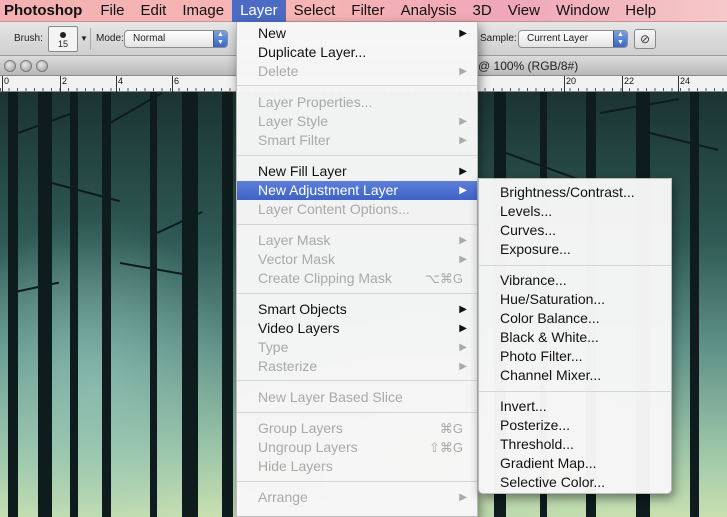 The height and width of the screenshot is (517, 727). What do you see at coordinates (685, 81) in the screenshot?
I see `ruler-label: 24` at bounding box center [685, 81].